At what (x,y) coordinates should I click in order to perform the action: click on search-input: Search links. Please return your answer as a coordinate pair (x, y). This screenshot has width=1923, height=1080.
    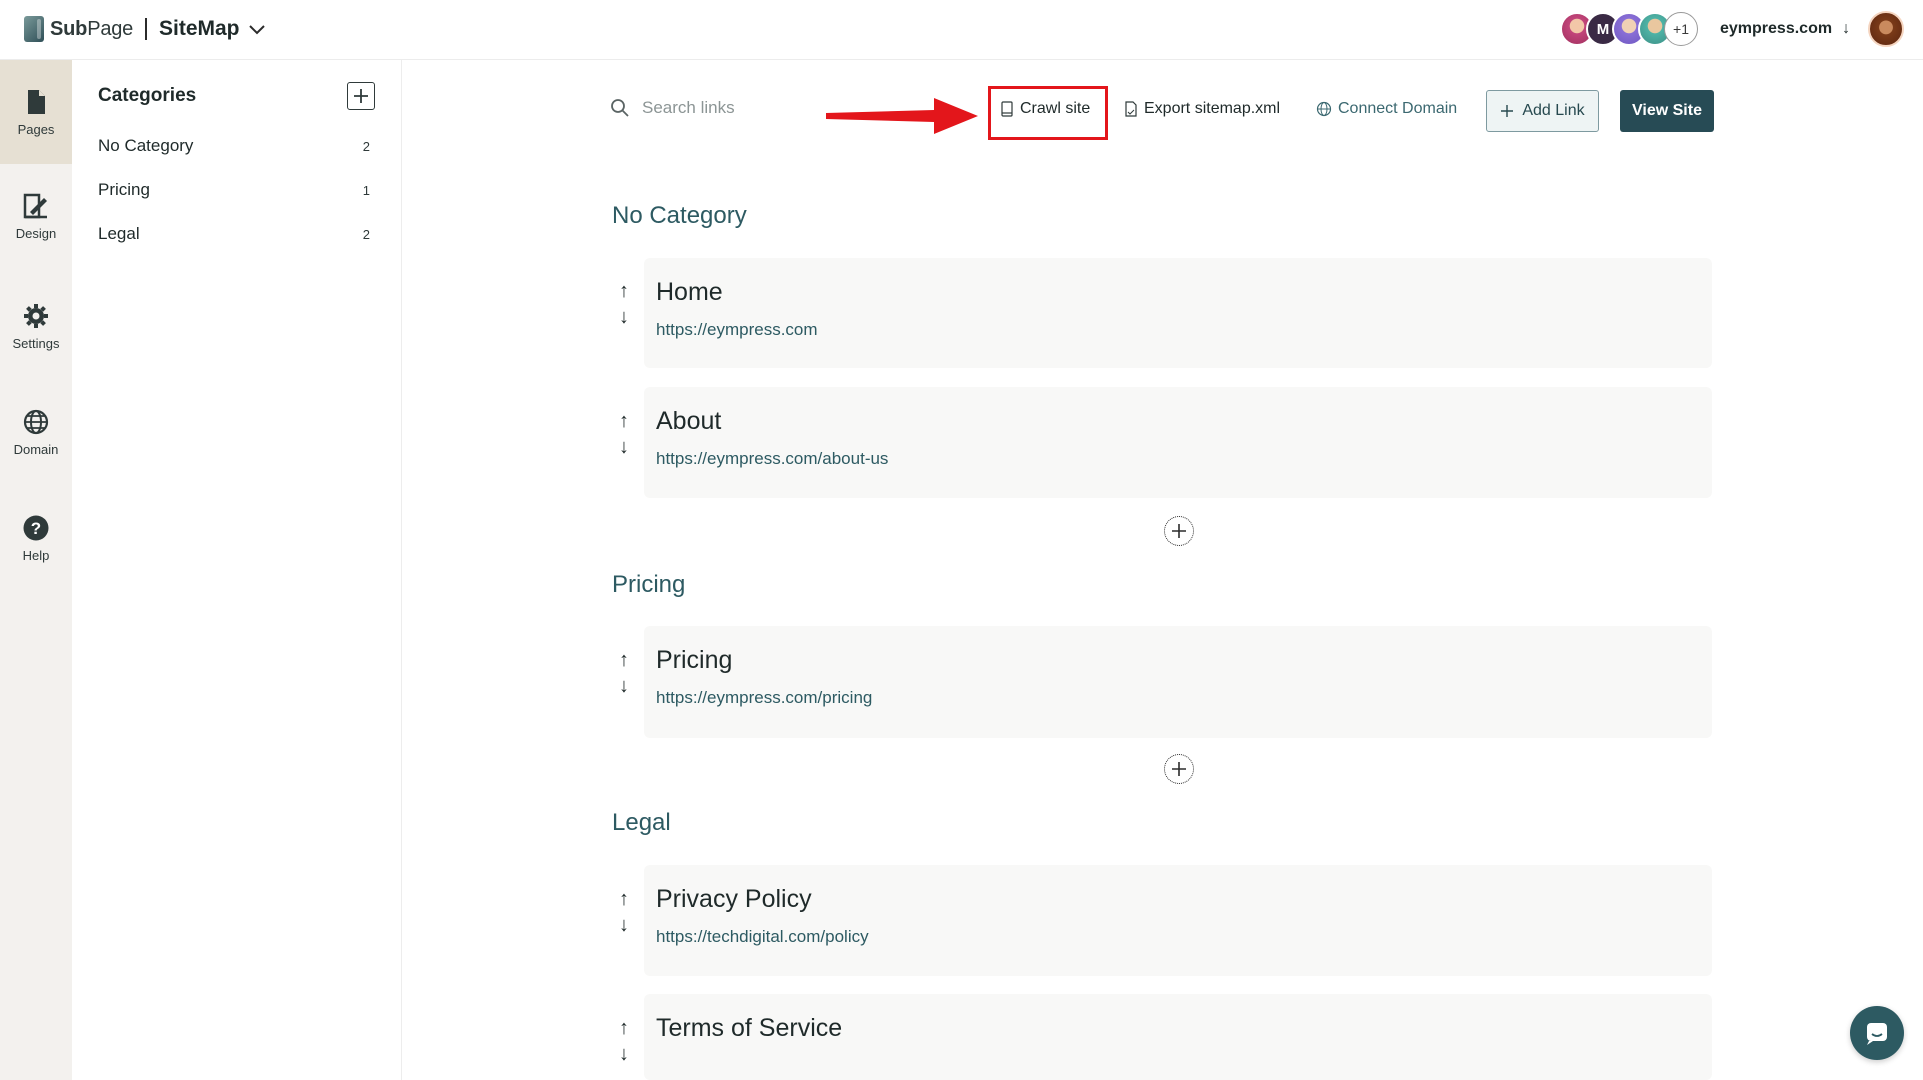
    Looking at the image, I should click on (688, 108).